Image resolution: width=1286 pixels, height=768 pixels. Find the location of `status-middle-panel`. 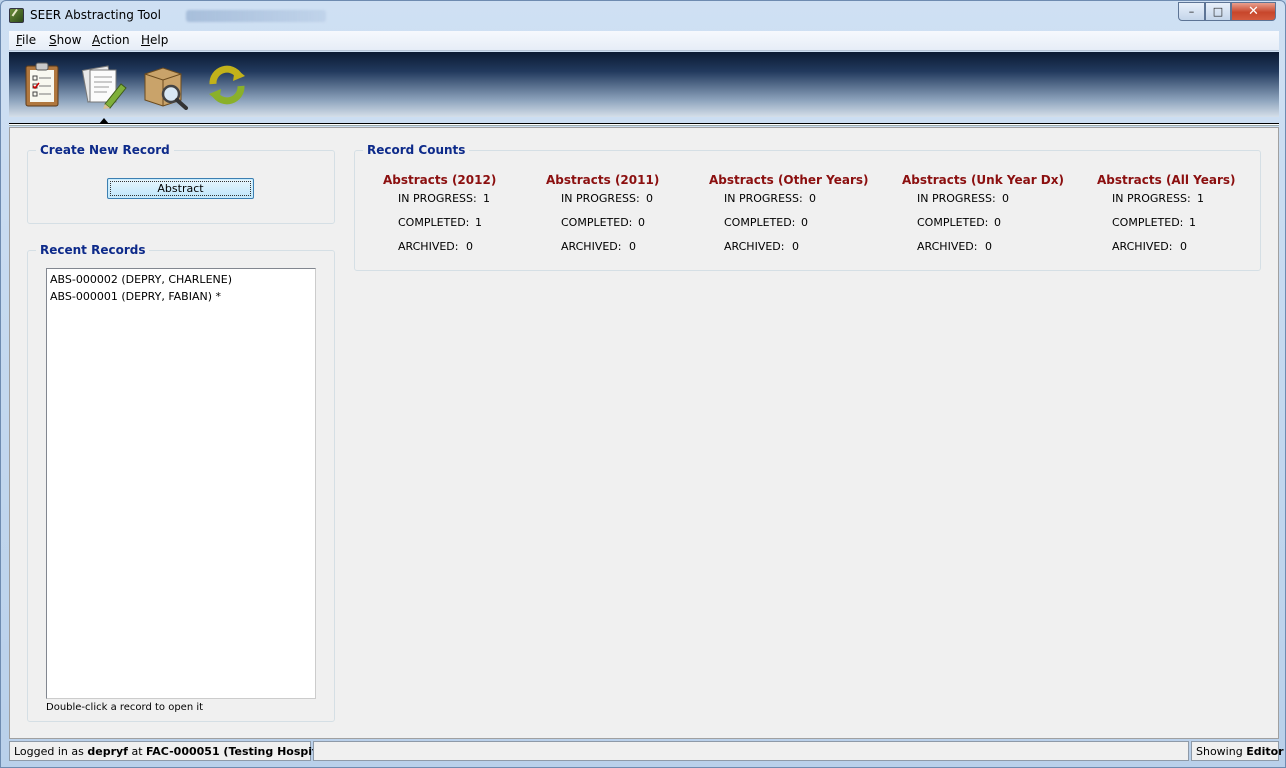

status-middle-panel is located at coordinates (751, 751).